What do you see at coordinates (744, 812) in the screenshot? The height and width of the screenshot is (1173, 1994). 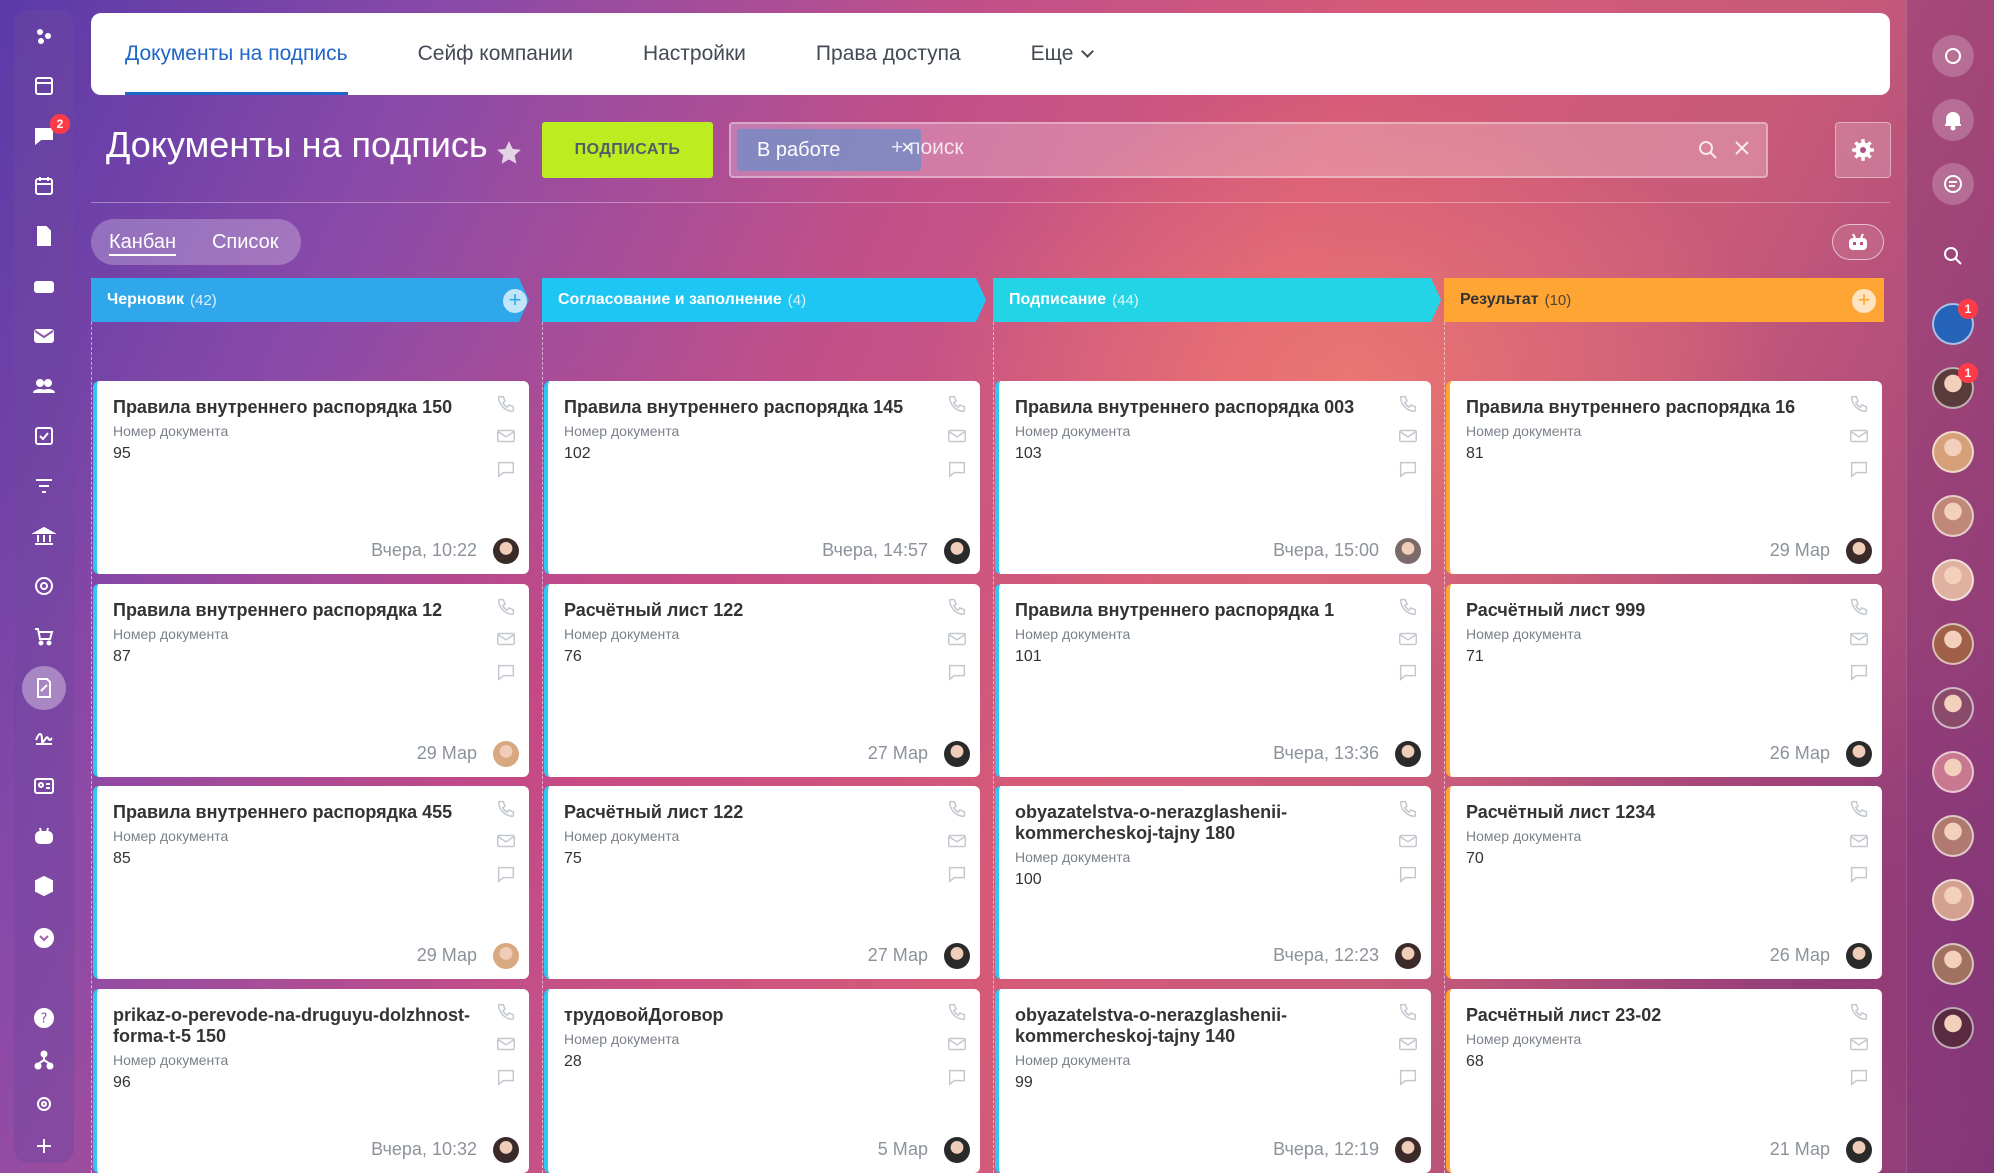 I see `card-title: Расчётный лист 122` at bounding box center [744, 812].